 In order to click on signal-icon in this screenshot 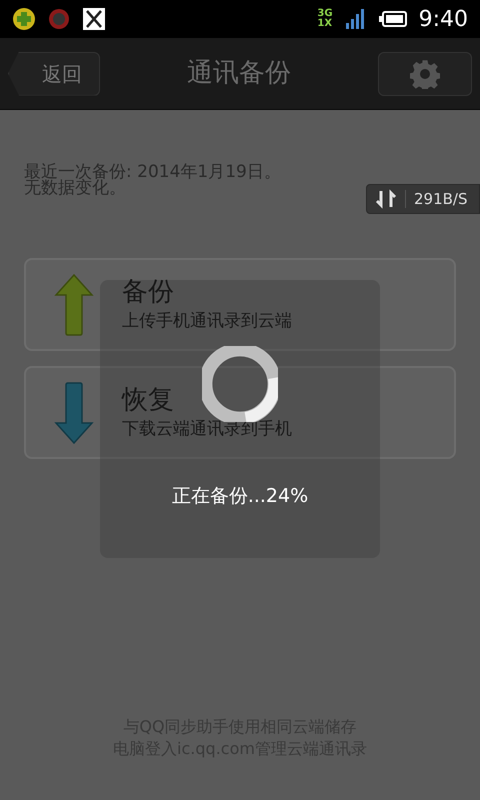, I will do `click(355, 19)`.